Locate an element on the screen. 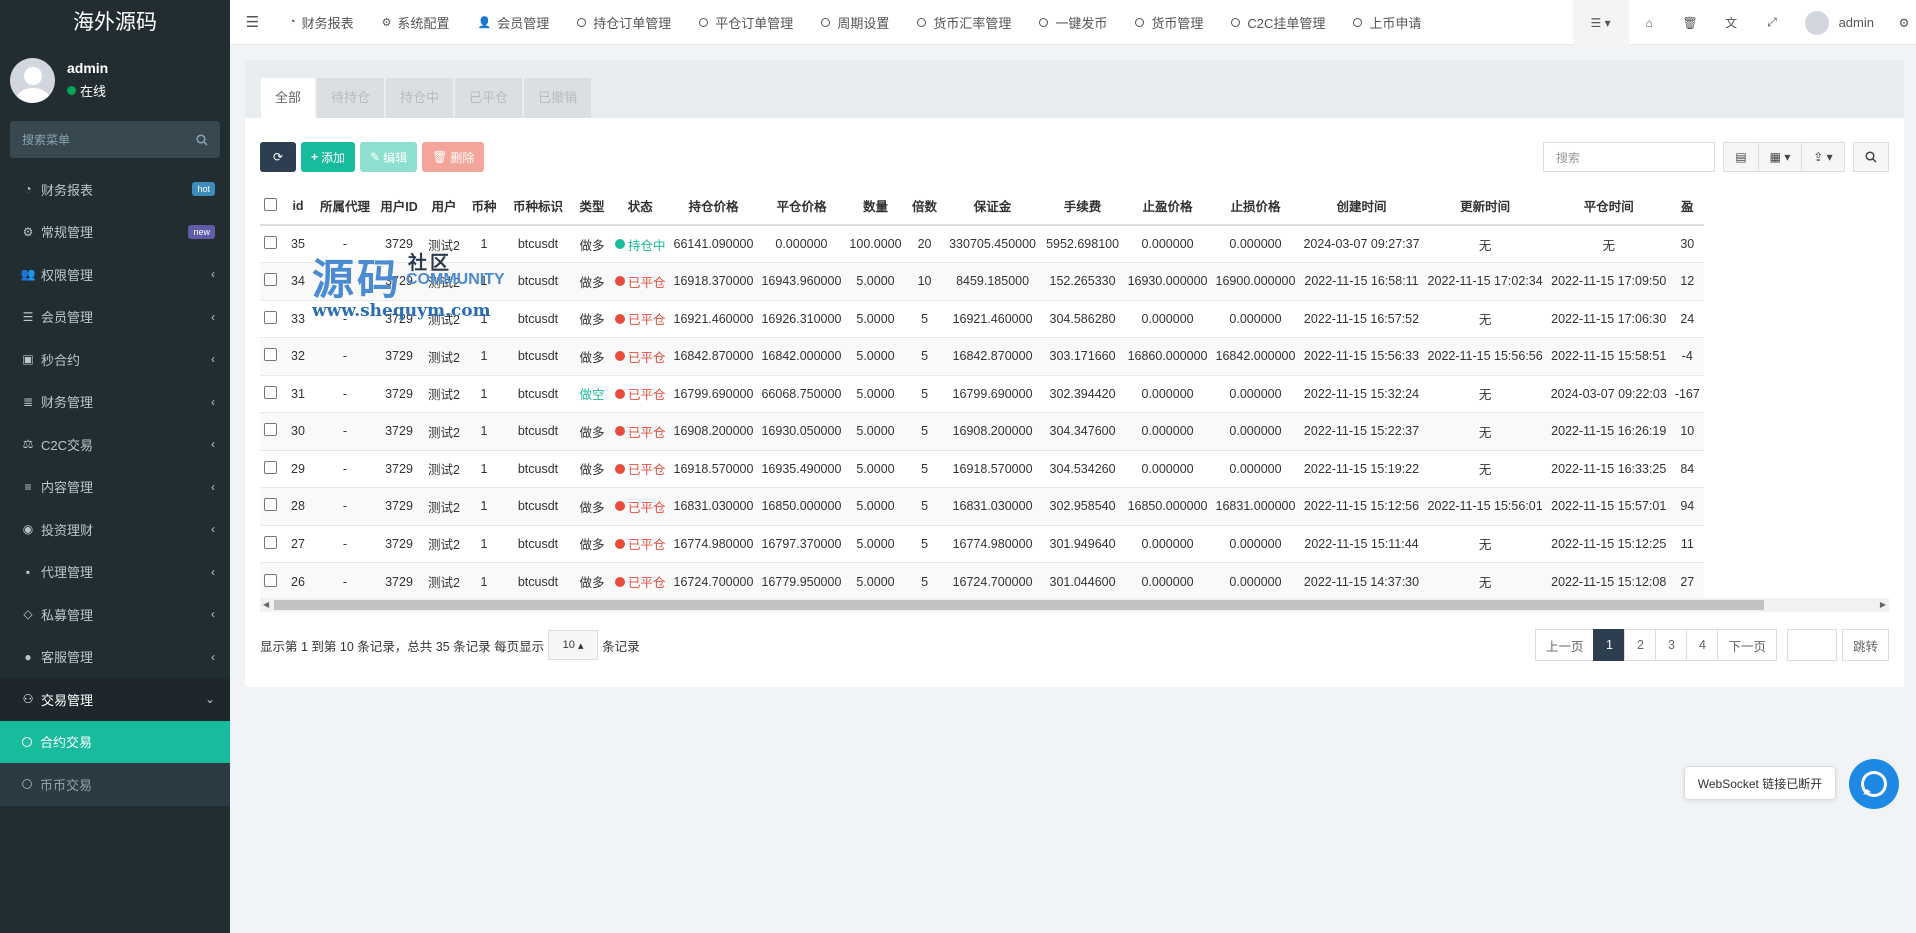 This screenshot has height=933, width=1916. page-4-button: 4 is located at coordinates (1702, 645).